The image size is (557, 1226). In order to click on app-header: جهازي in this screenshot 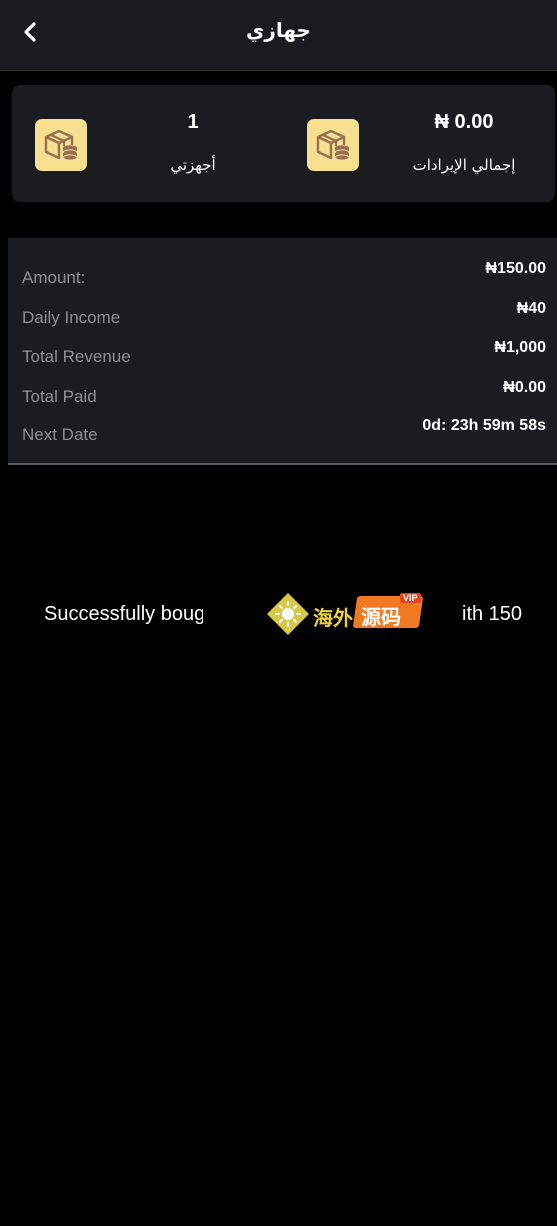, I will do `click(278, 35)`.